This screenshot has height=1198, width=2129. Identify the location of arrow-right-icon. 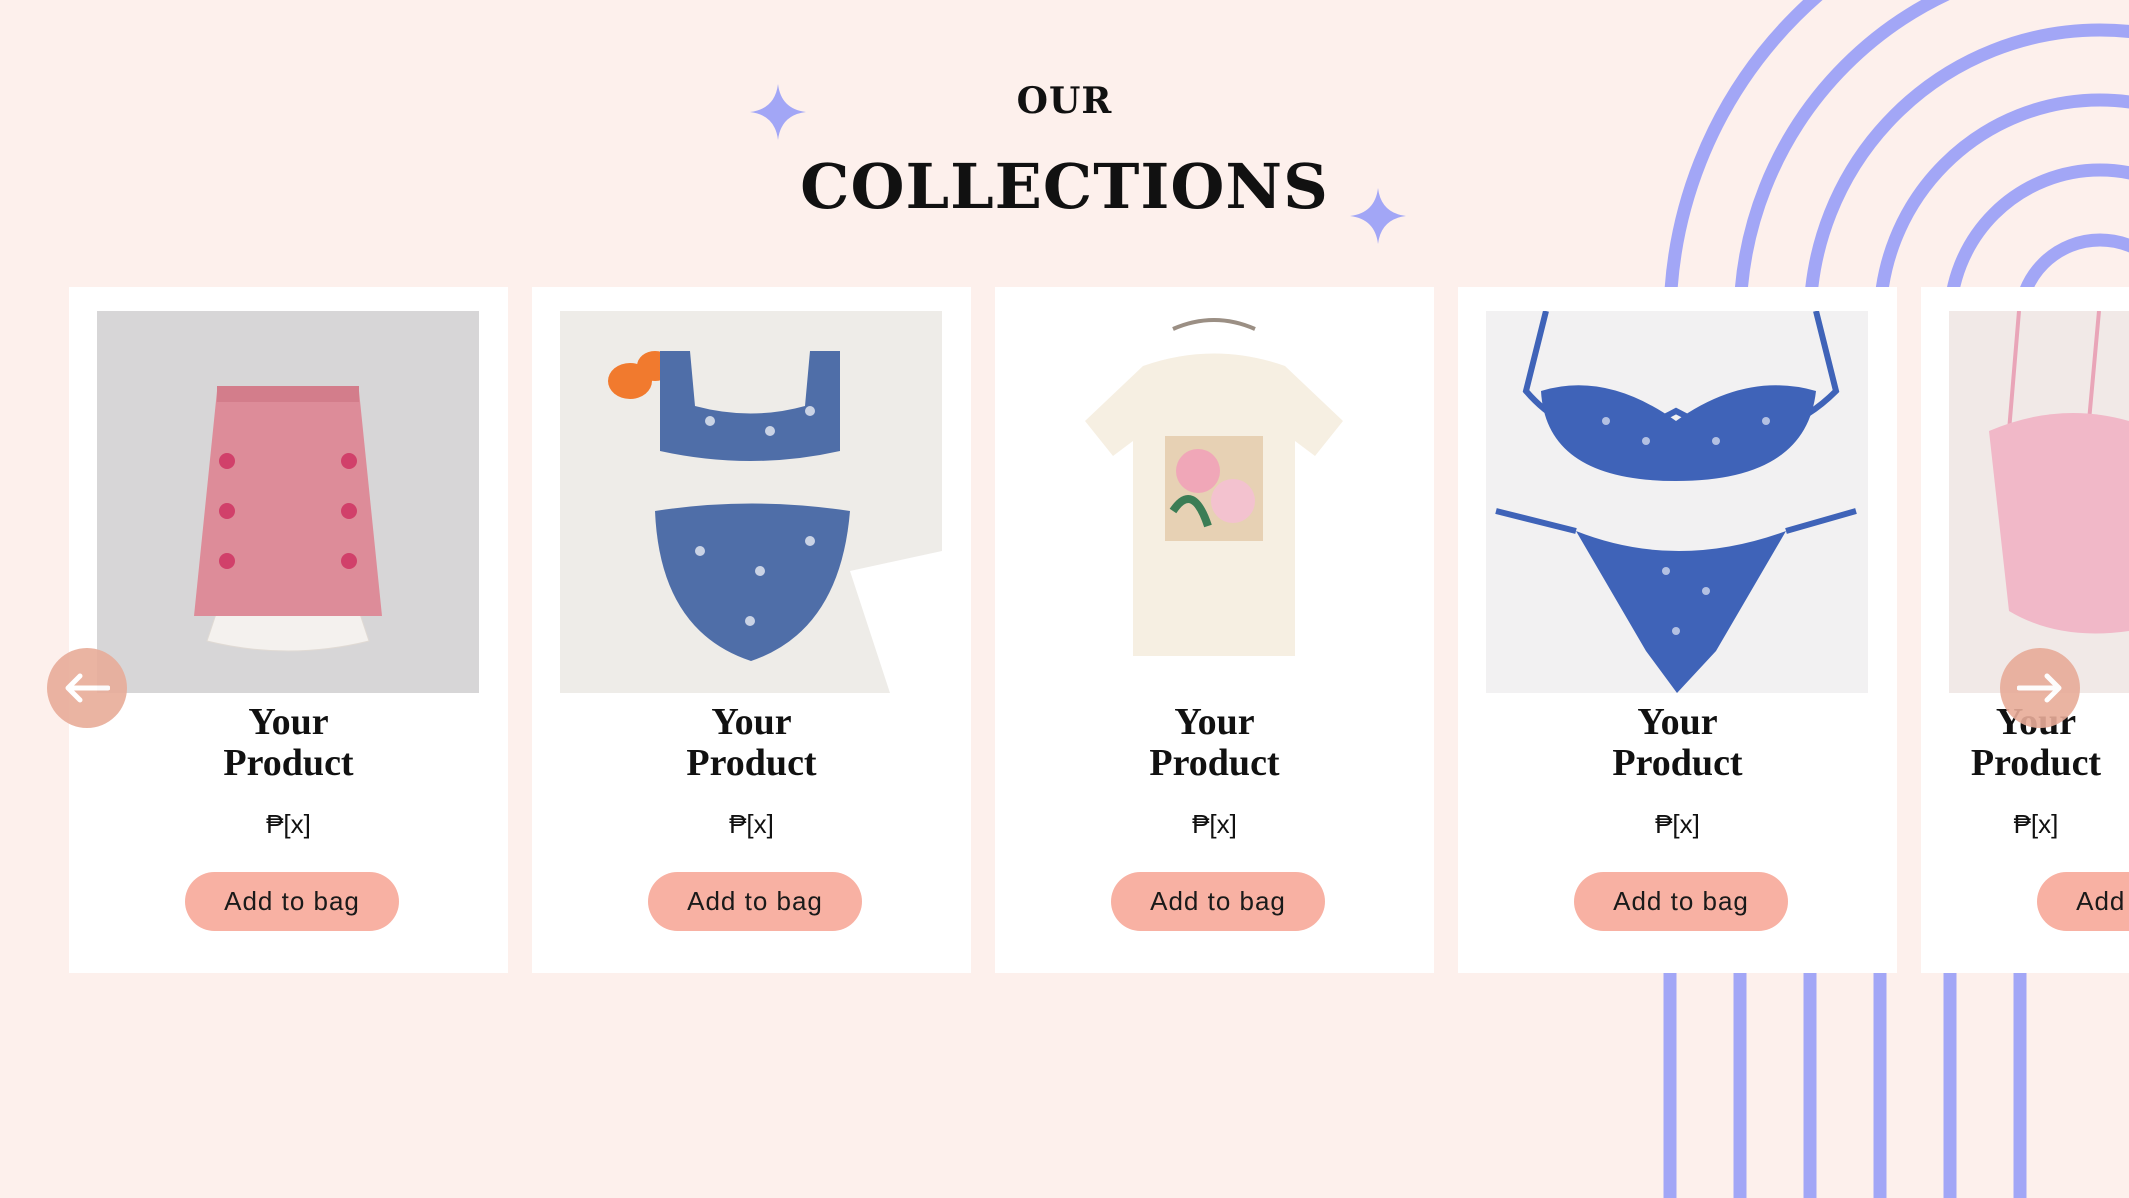
(2039, 688).